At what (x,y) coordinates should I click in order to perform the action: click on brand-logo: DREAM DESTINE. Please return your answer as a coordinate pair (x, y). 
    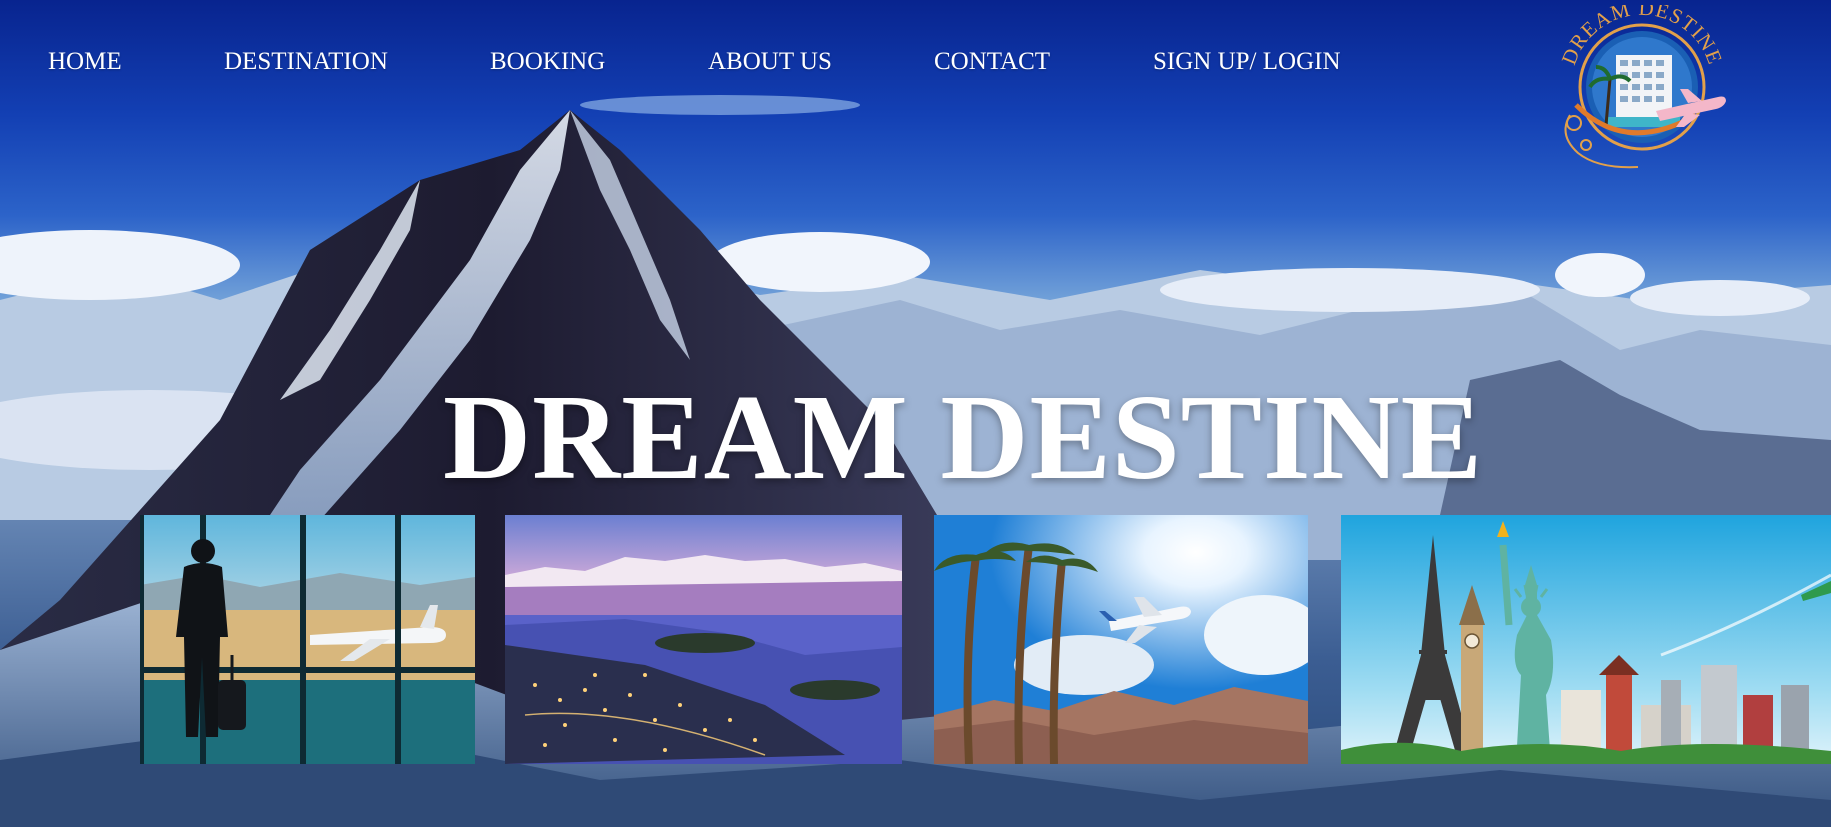
    Looking at the image, I should click on (1643, 88).